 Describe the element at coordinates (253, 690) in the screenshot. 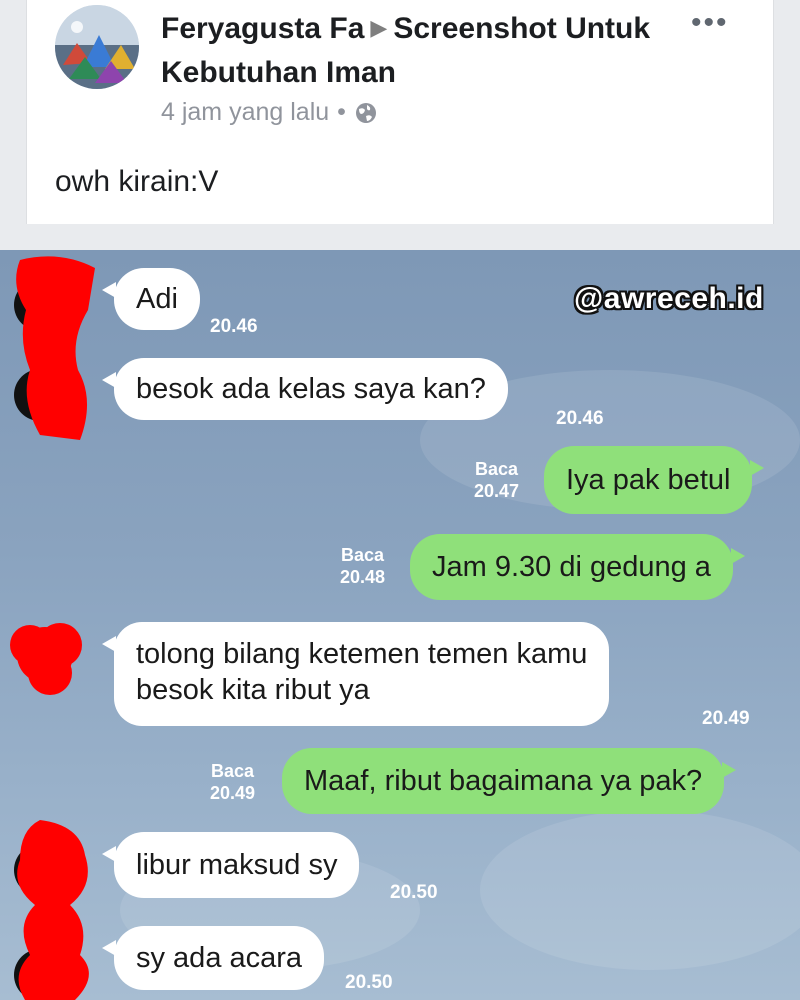

I see `message-text-line-2: besok kita ribut ya` at that location.